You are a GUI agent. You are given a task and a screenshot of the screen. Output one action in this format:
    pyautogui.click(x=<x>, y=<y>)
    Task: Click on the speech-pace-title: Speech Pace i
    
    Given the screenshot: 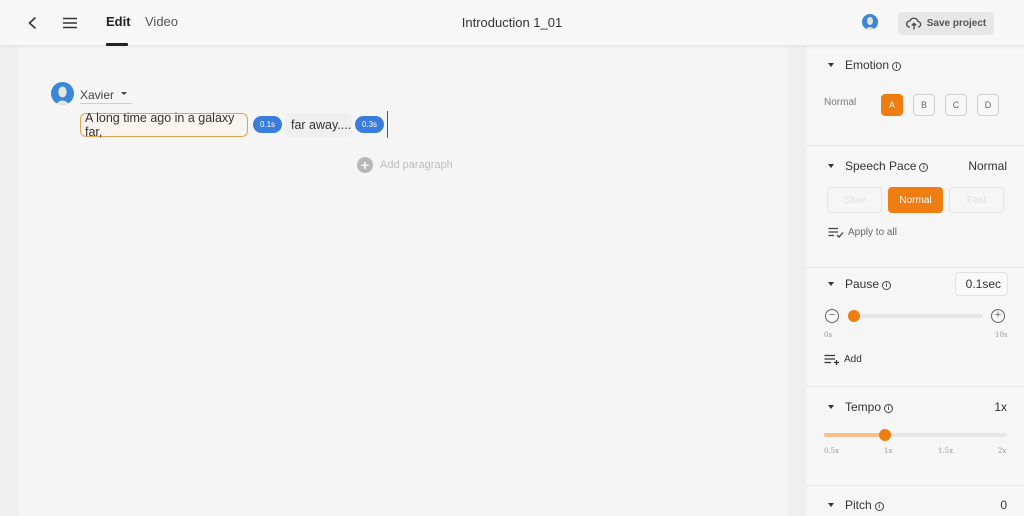 What is the action you would take?
    pyautogui.click(x=887, y=166)
    